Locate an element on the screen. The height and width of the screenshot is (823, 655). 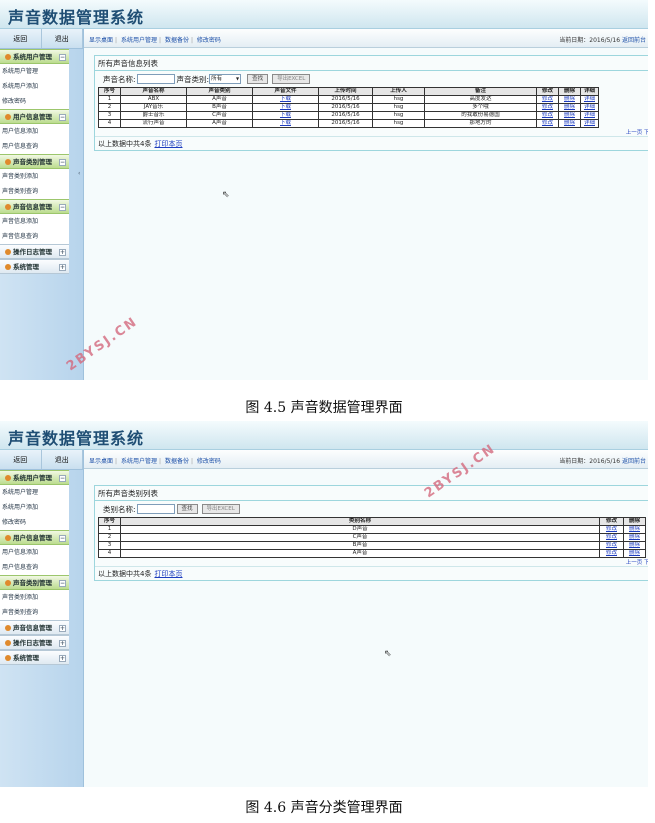
table-cell: C声音 is located at coordinates (360, 537).